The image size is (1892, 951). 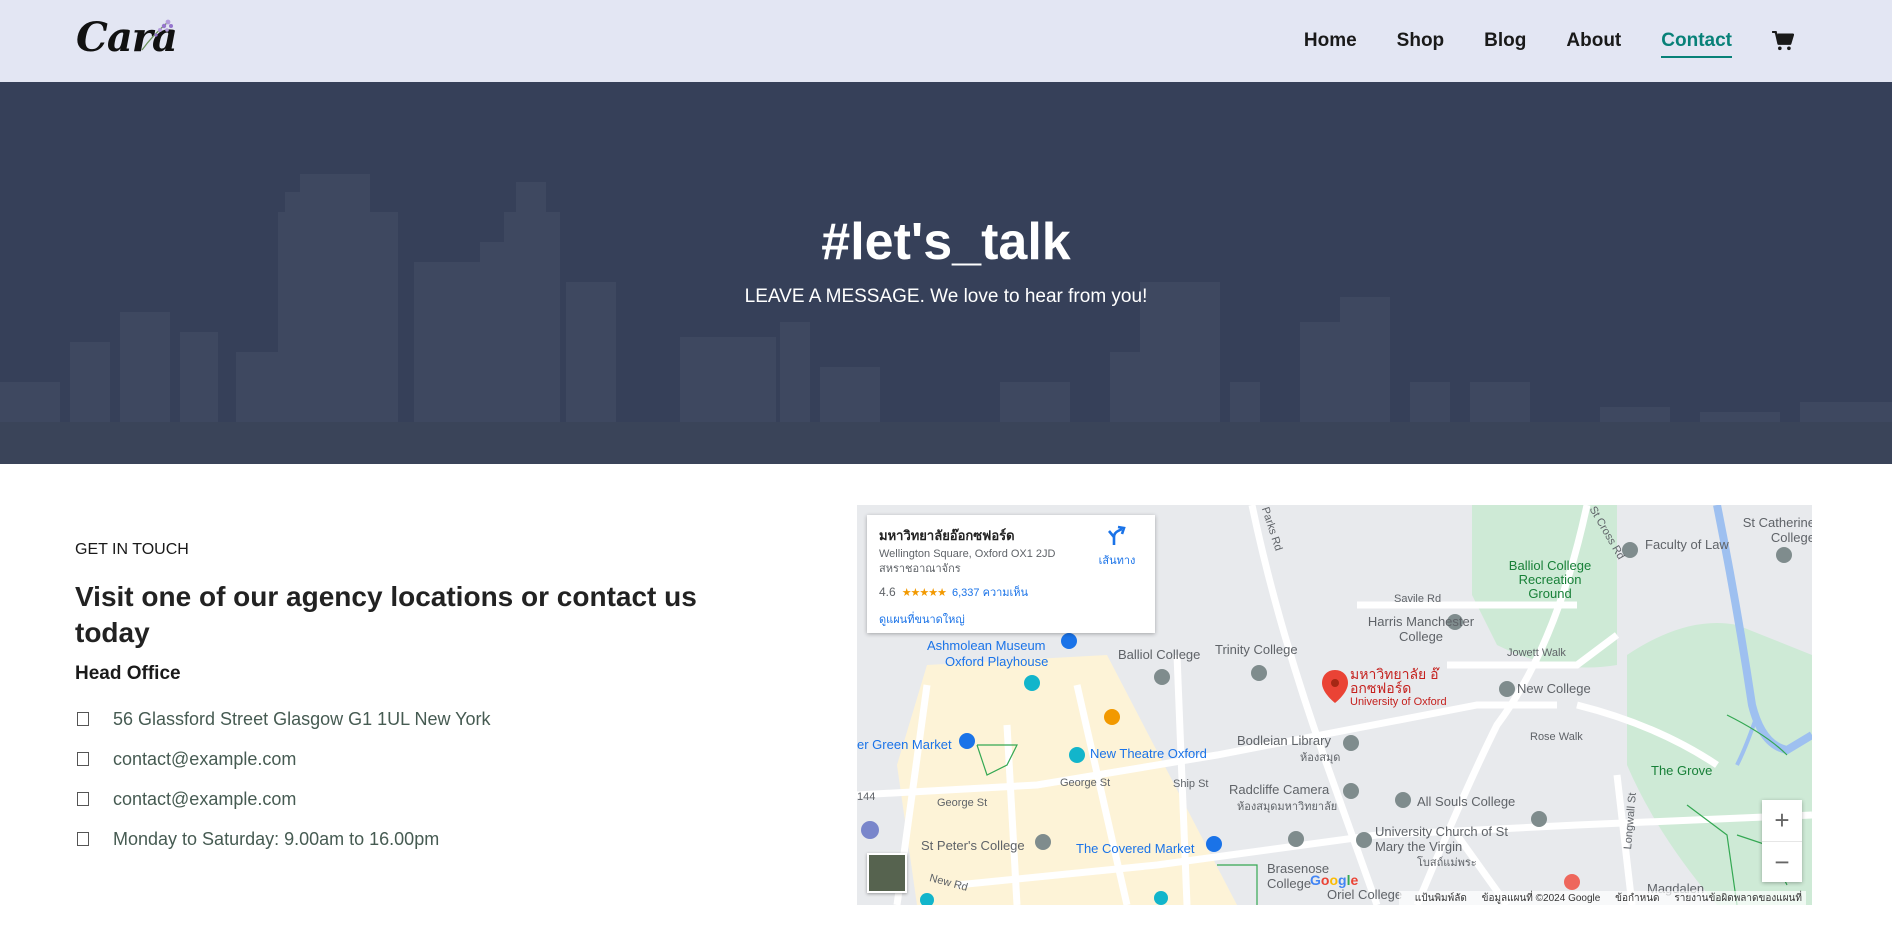 I want to click on rating-stars: ★★★★★, so click(x=924, y=592).